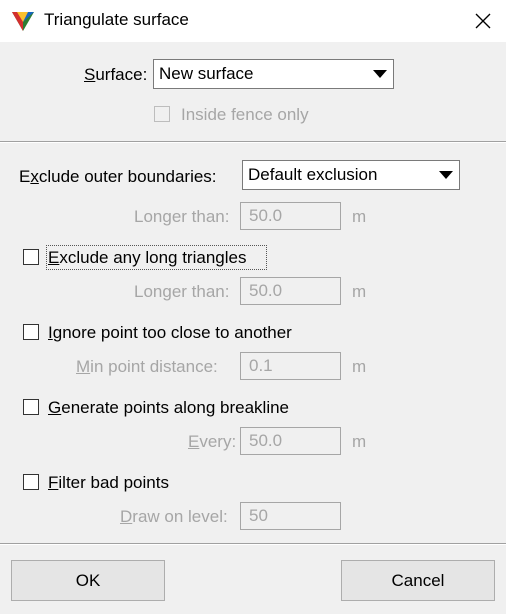 The height and width of the screenshot is (614, 506). Describe the element at coordinates (290, 516) in the screenshot. I see `draw-level-input: 50` at that location.